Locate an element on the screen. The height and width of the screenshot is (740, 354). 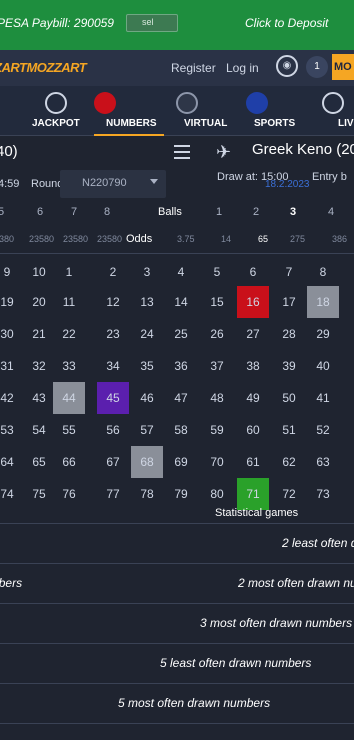
keno-number: 41 is located at coordinates (323, 398).